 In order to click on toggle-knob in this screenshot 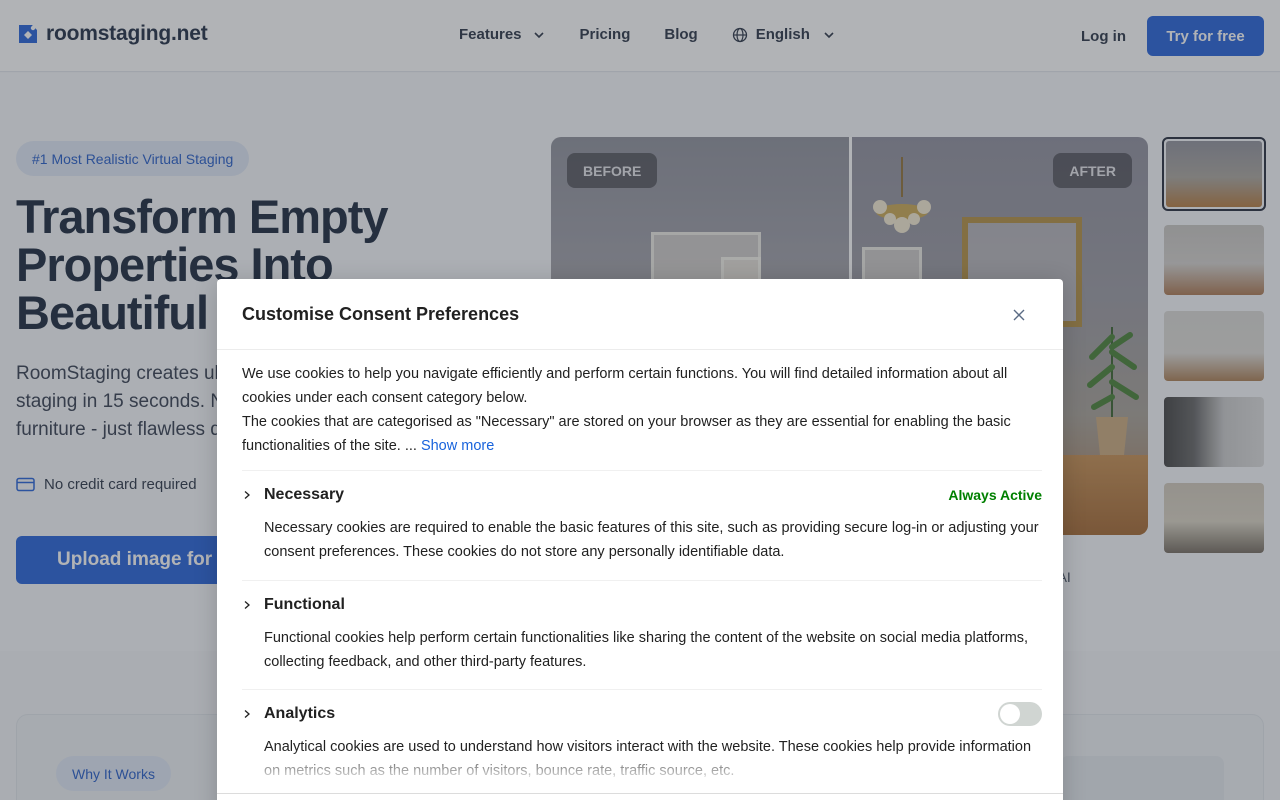, I will do `click(1010, 714)`.